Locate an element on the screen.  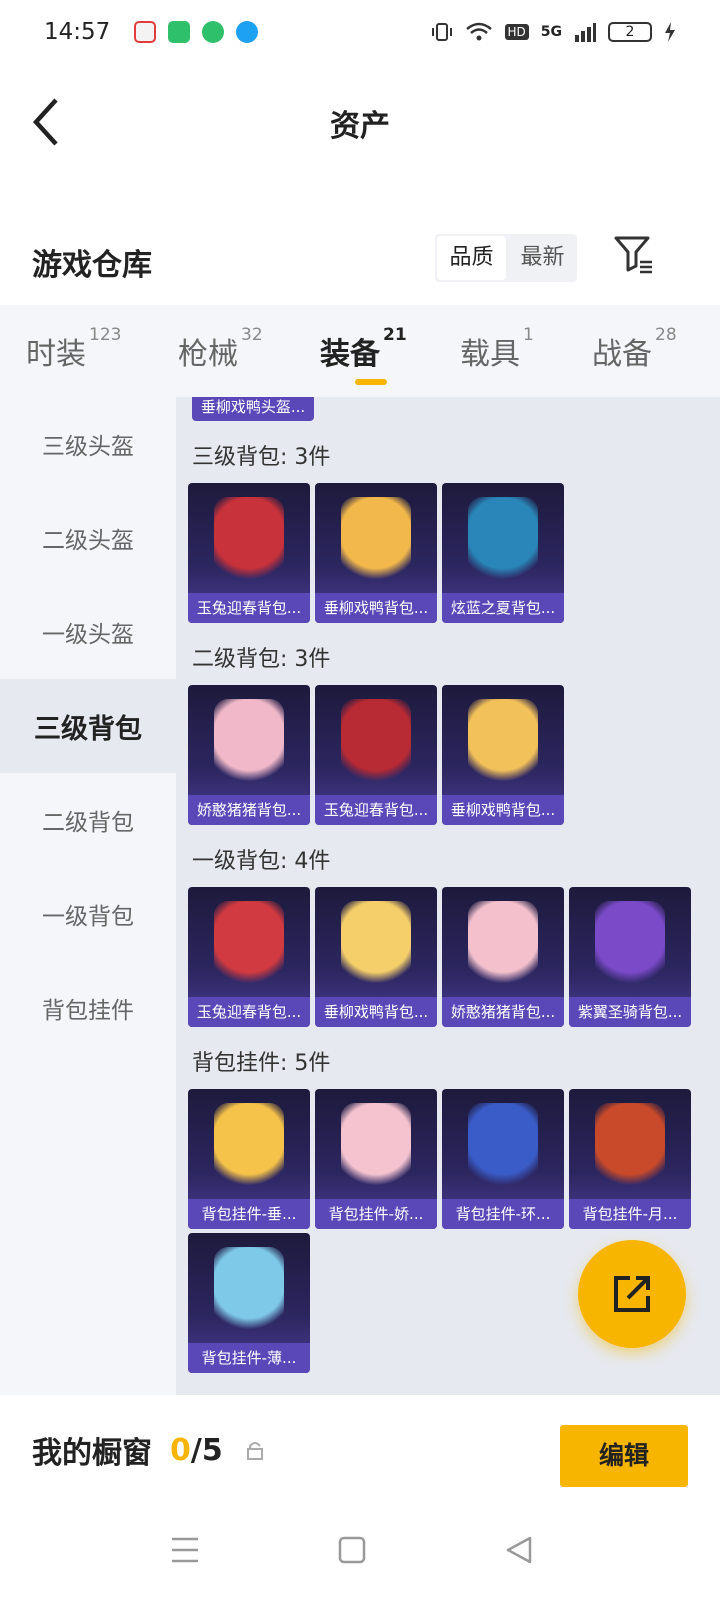
sort-option-newest: 最新 is located at coordinates (542, 258).